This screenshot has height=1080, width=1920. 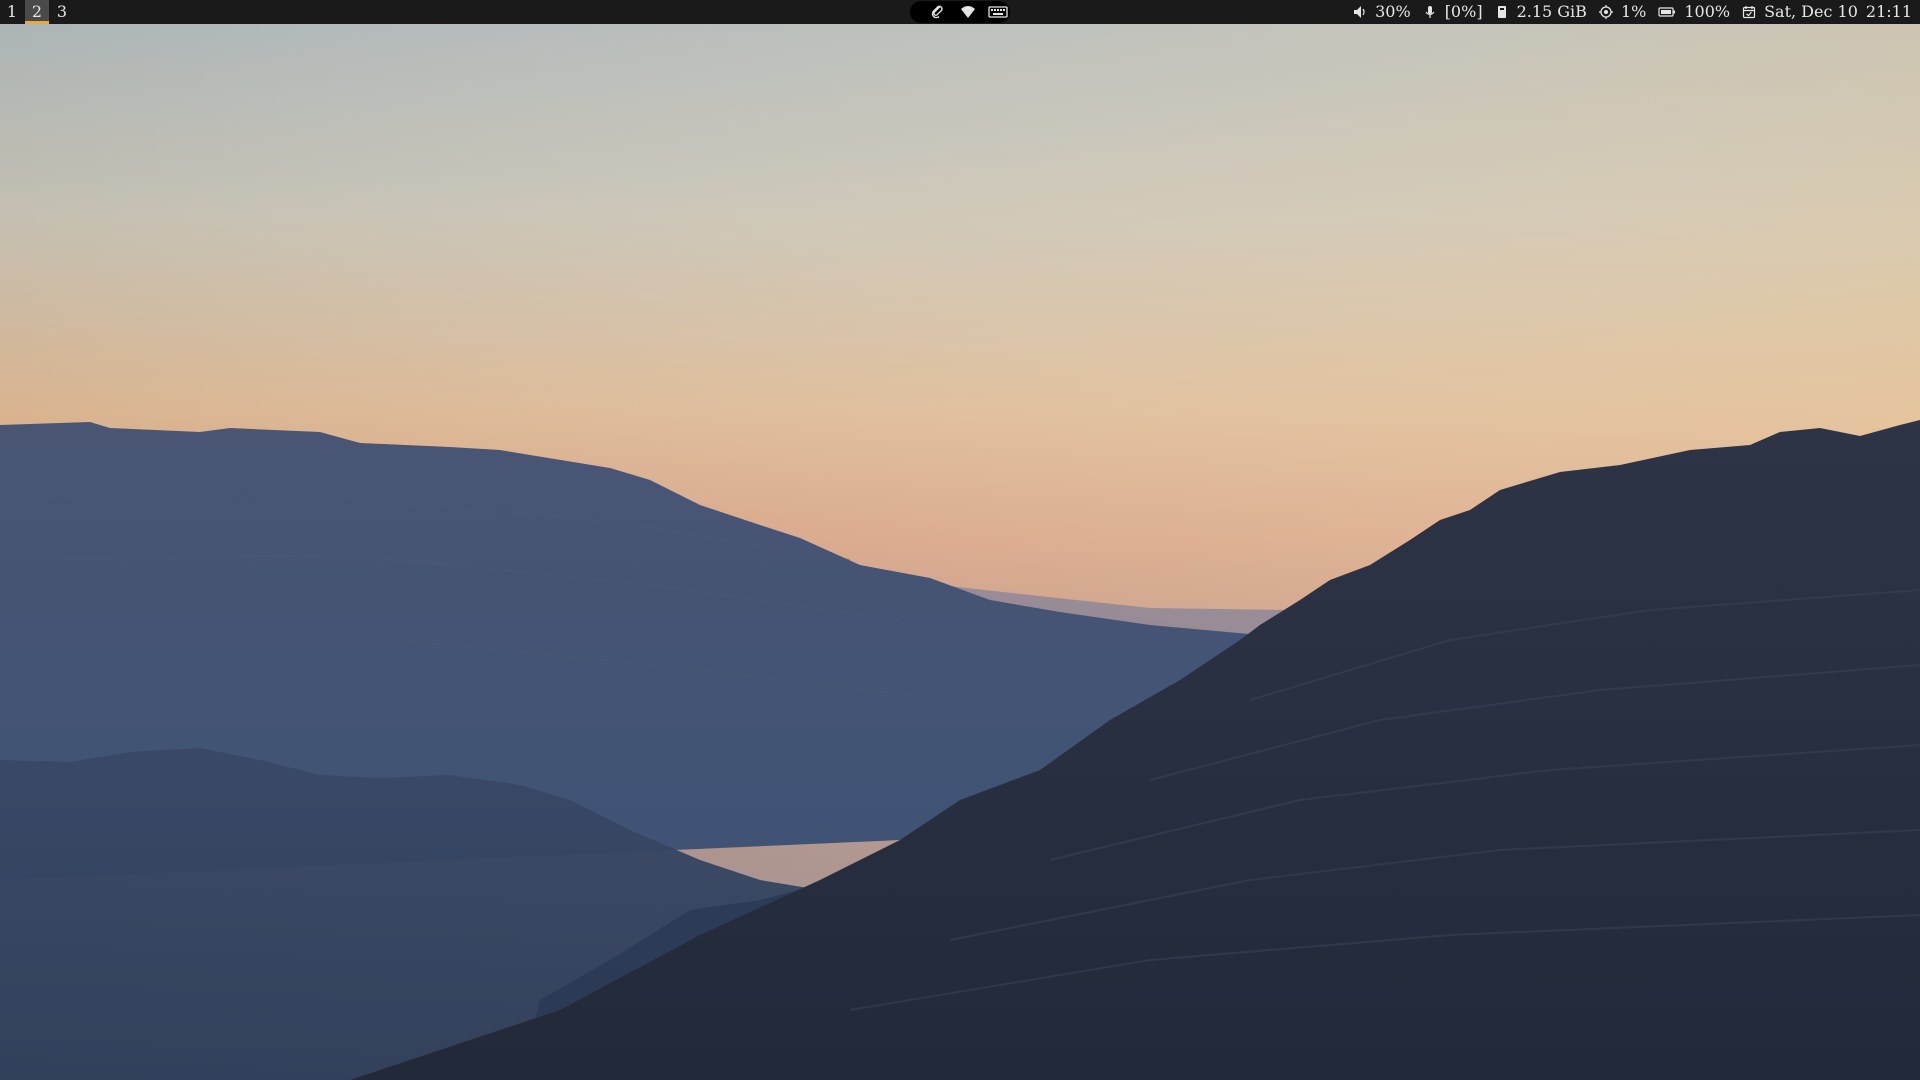 I want to click on paperclip-icon, so click(x=938, y=12).